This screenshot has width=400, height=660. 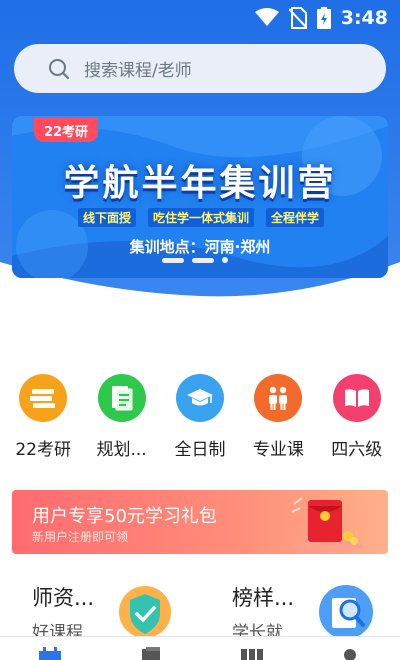 I want to click on category-grid: 22考研 规划... 全日制 专业课 四六级, so click(x=200, y=417).